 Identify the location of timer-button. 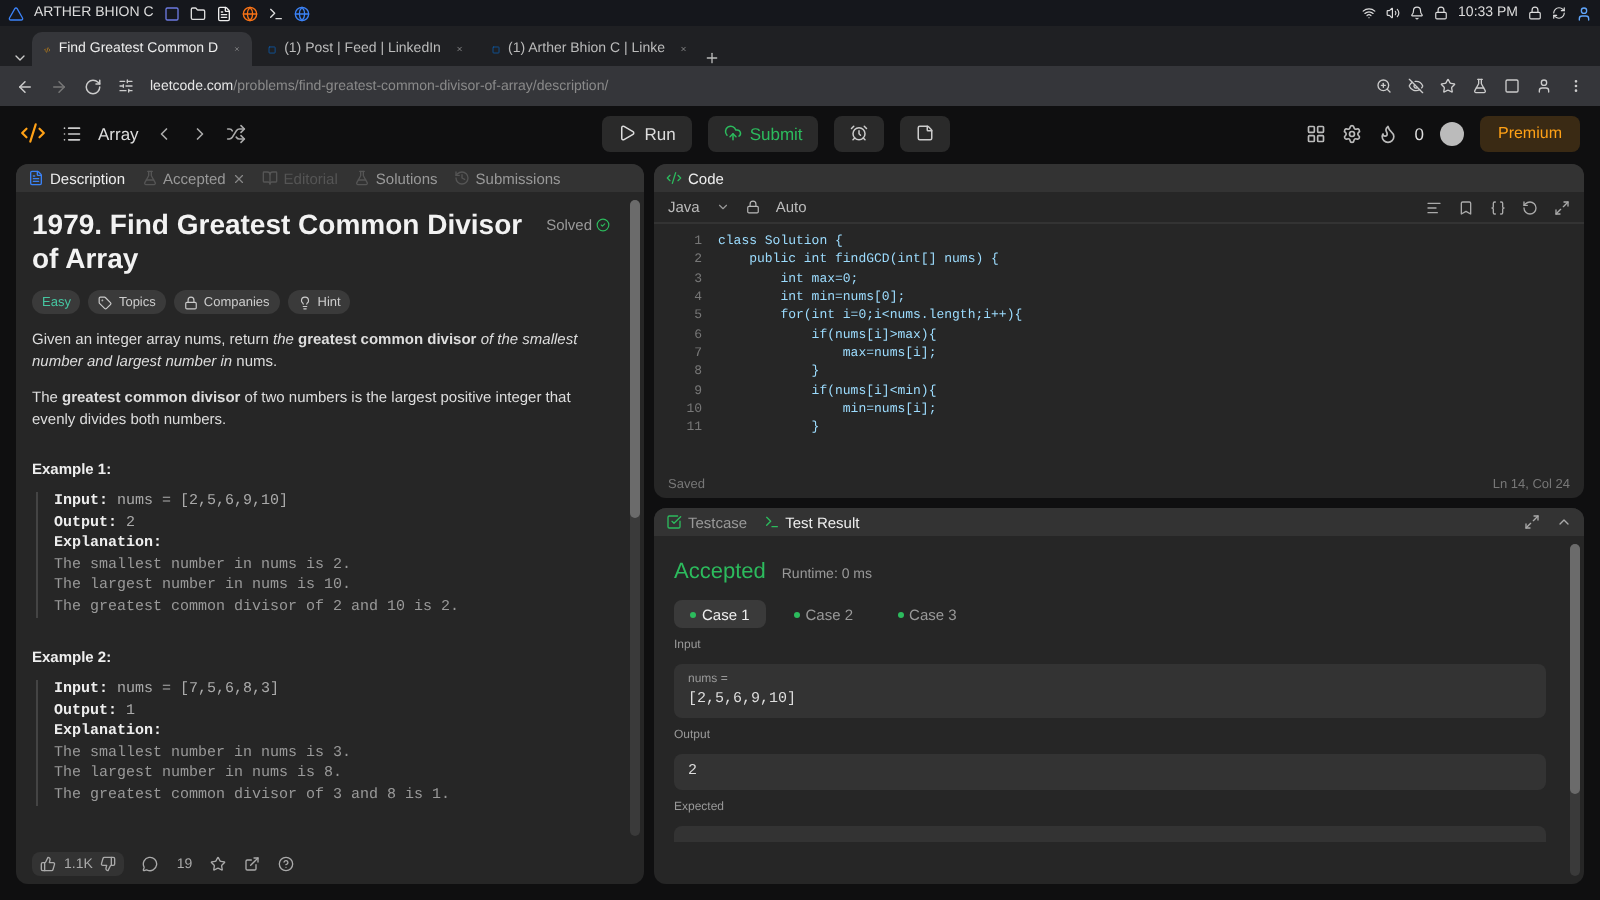
(859, 133).